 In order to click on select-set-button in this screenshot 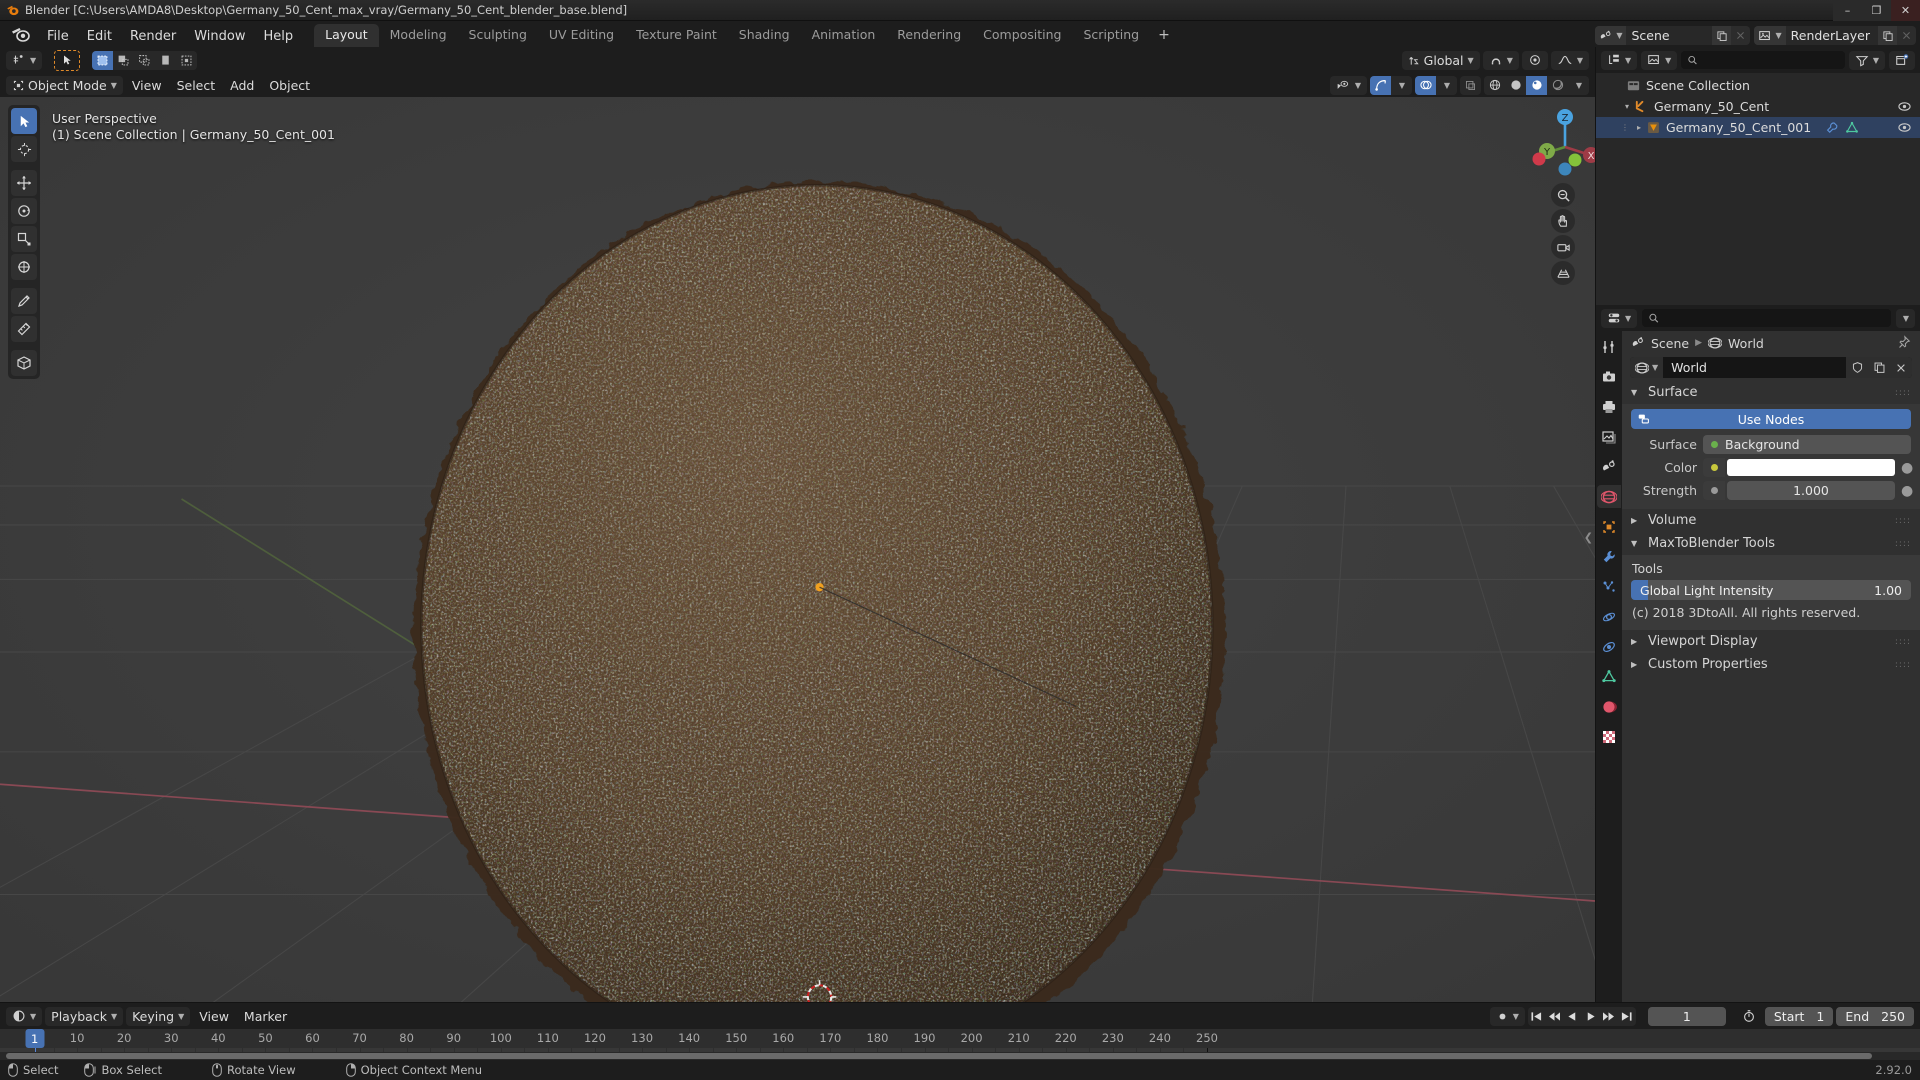, I will do `click(103, 60)`.